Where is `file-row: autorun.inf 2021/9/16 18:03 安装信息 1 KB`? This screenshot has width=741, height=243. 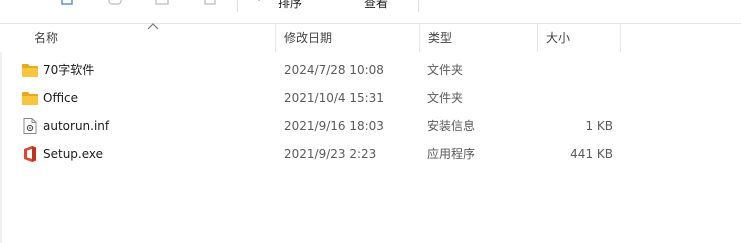 file-row: autorun.inf 2021/9/16 18:03 安装信息 1 KB is located at coordinates (370, 126).